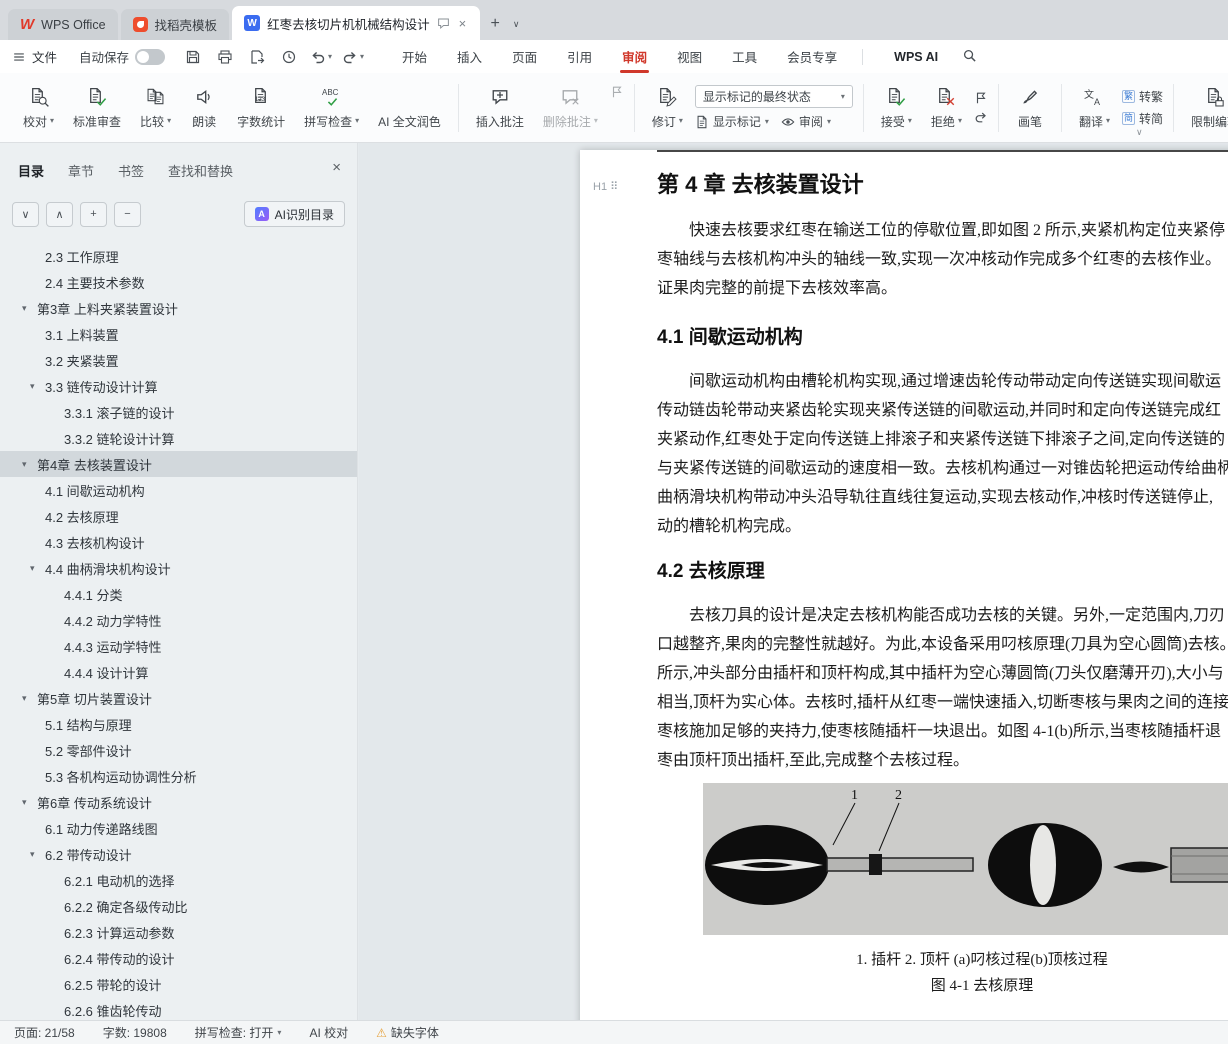  What do you see at coordinates (178, 516) in the screenshot?
I see `toc-item: 4.2 去核原理` at bounding box center [178, 516].